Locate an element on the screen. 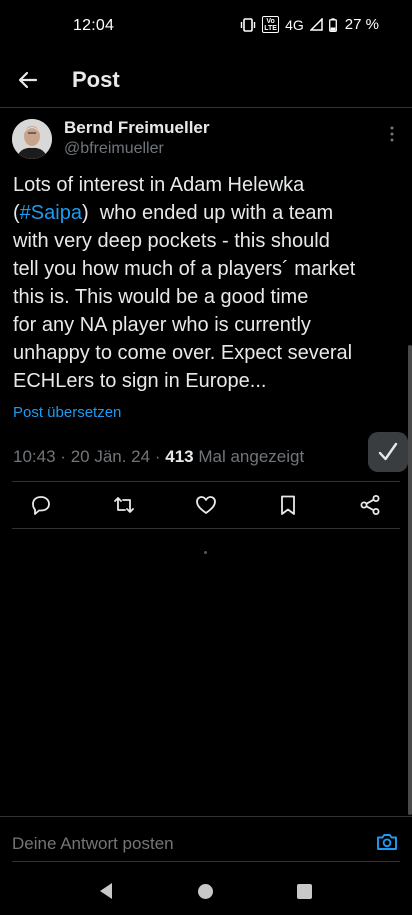 Image resolution: width=412 pixels, height=915 pixels. tweet-line: tell you how much of a players´ market is located at coordinates (184, 269).